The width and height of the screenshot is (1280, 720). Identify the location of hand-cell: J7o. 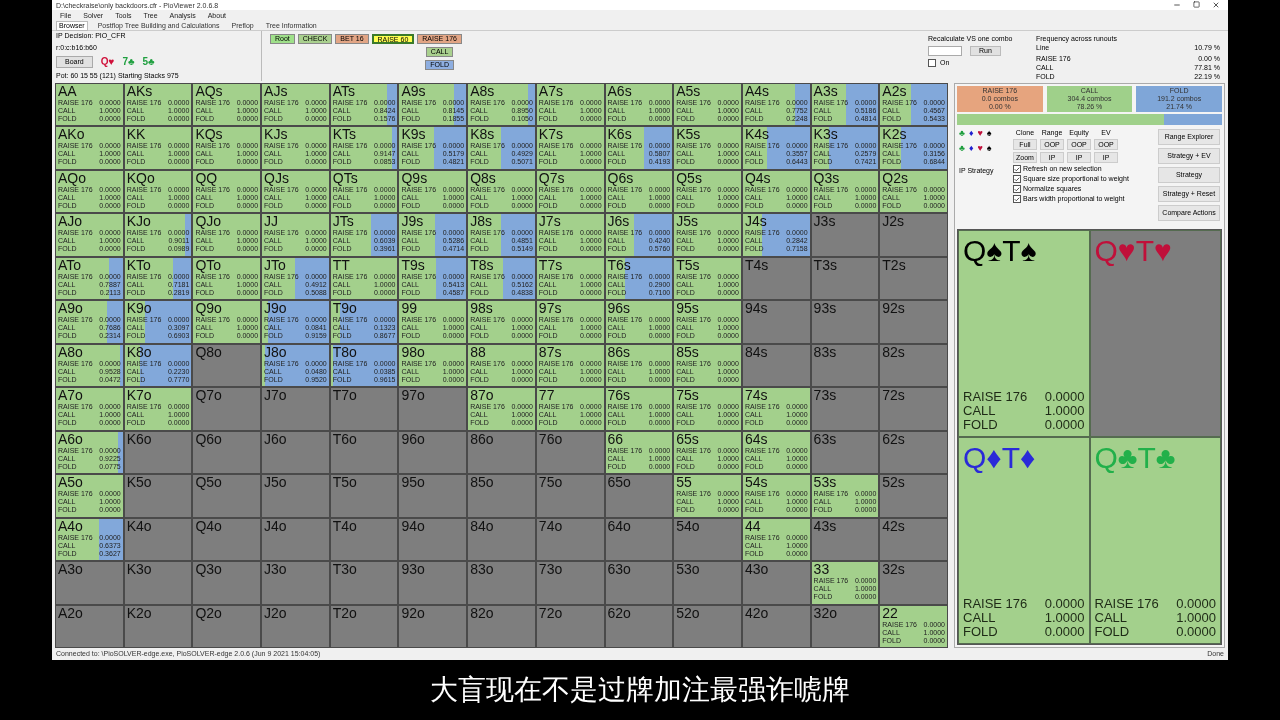
(295, 409).